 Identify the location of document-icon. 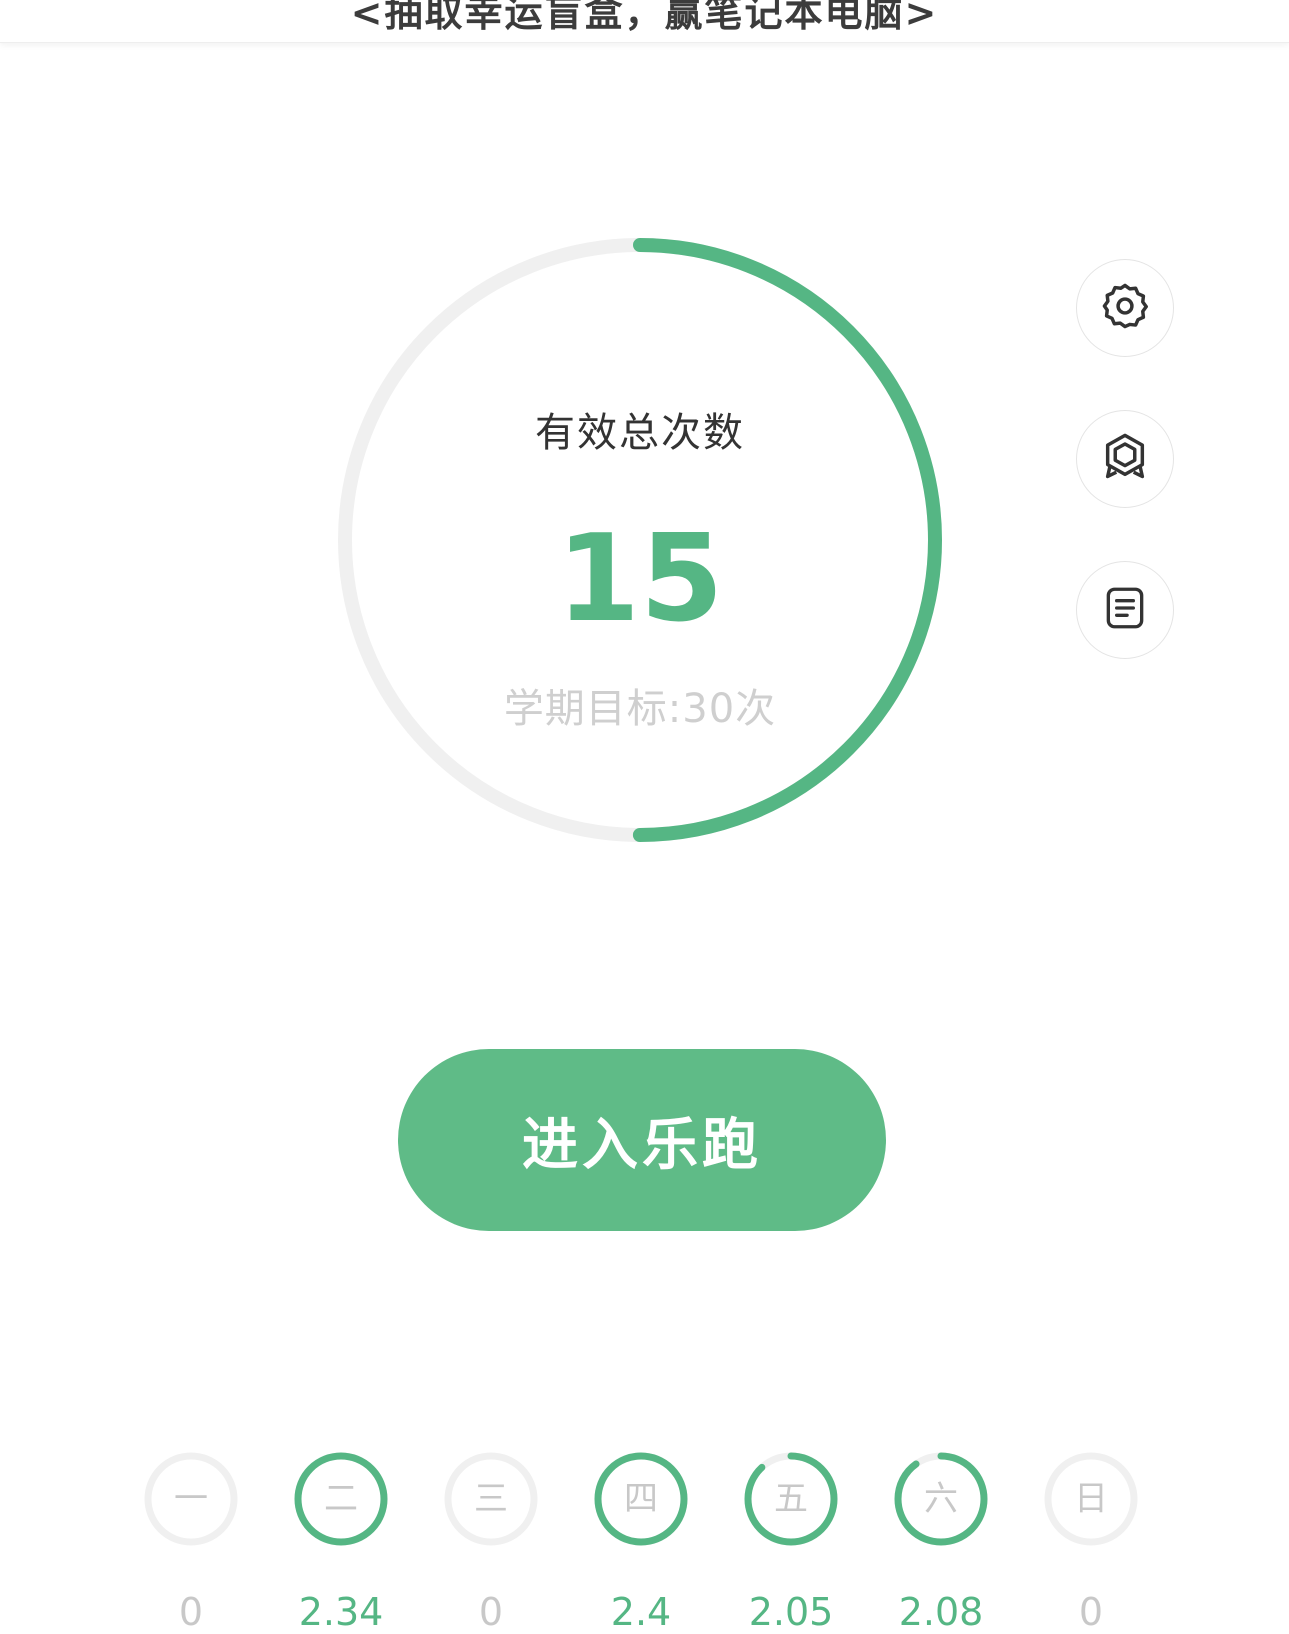
(1125, 610).